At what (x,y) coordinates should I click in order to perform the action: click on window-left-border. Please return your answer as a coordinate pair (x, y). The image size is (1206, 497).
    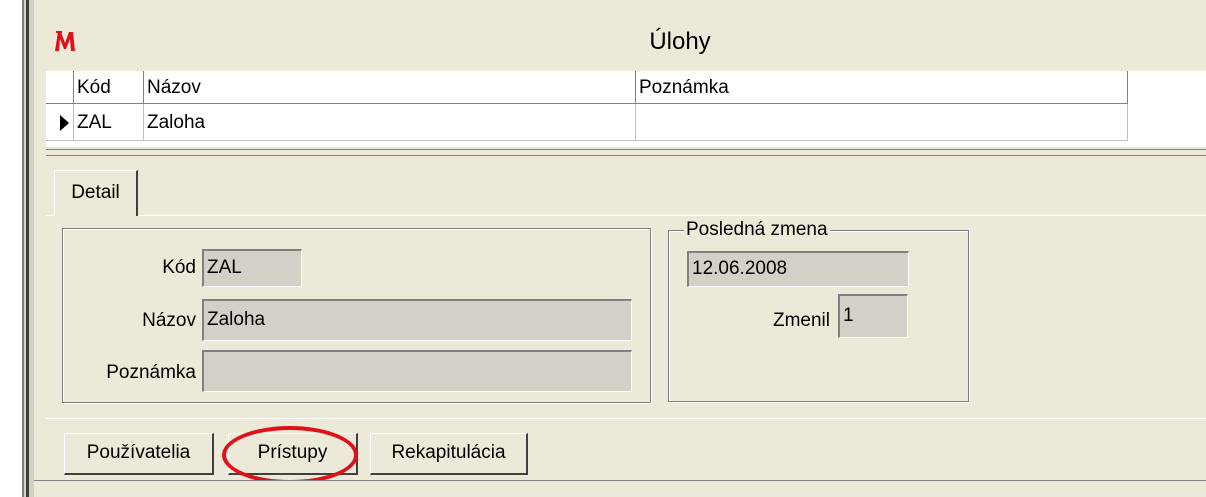
    Looking at the image, I should click on (28, 248).